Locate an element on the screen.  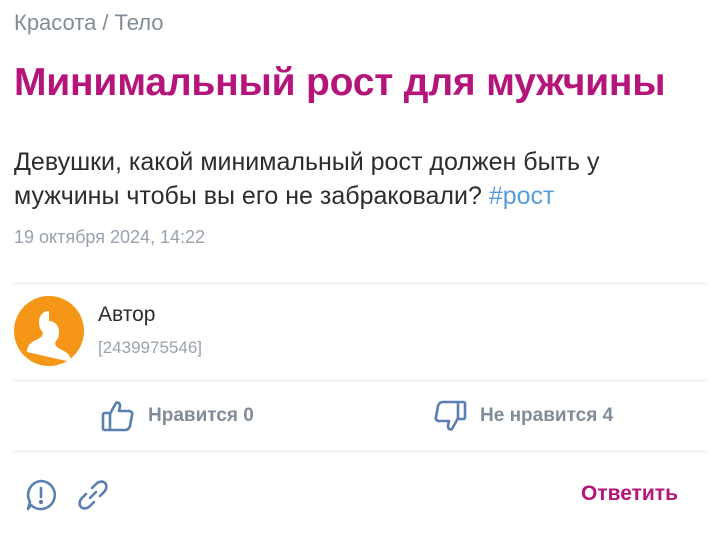
breadcrumb-category: Красота is located at coordinates (55, 22).